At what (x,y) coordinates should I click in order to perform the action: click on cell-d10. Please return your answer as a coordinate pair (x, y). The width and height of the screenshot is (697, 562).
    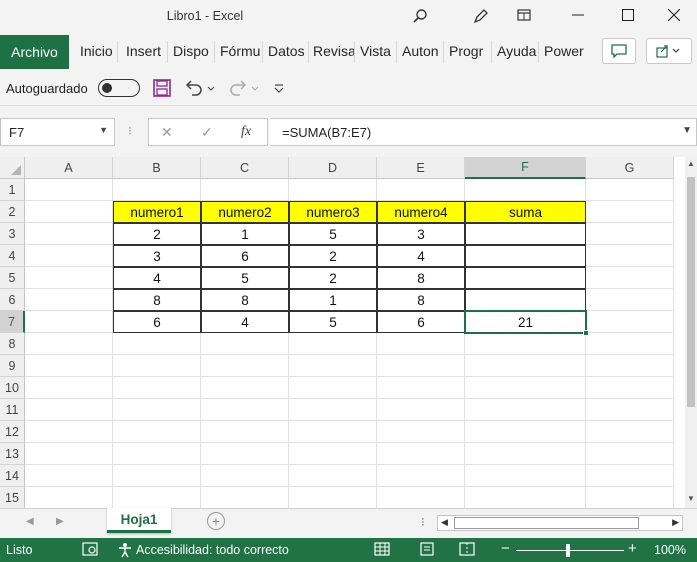
    Looking at the image, I should click on (333, 388).